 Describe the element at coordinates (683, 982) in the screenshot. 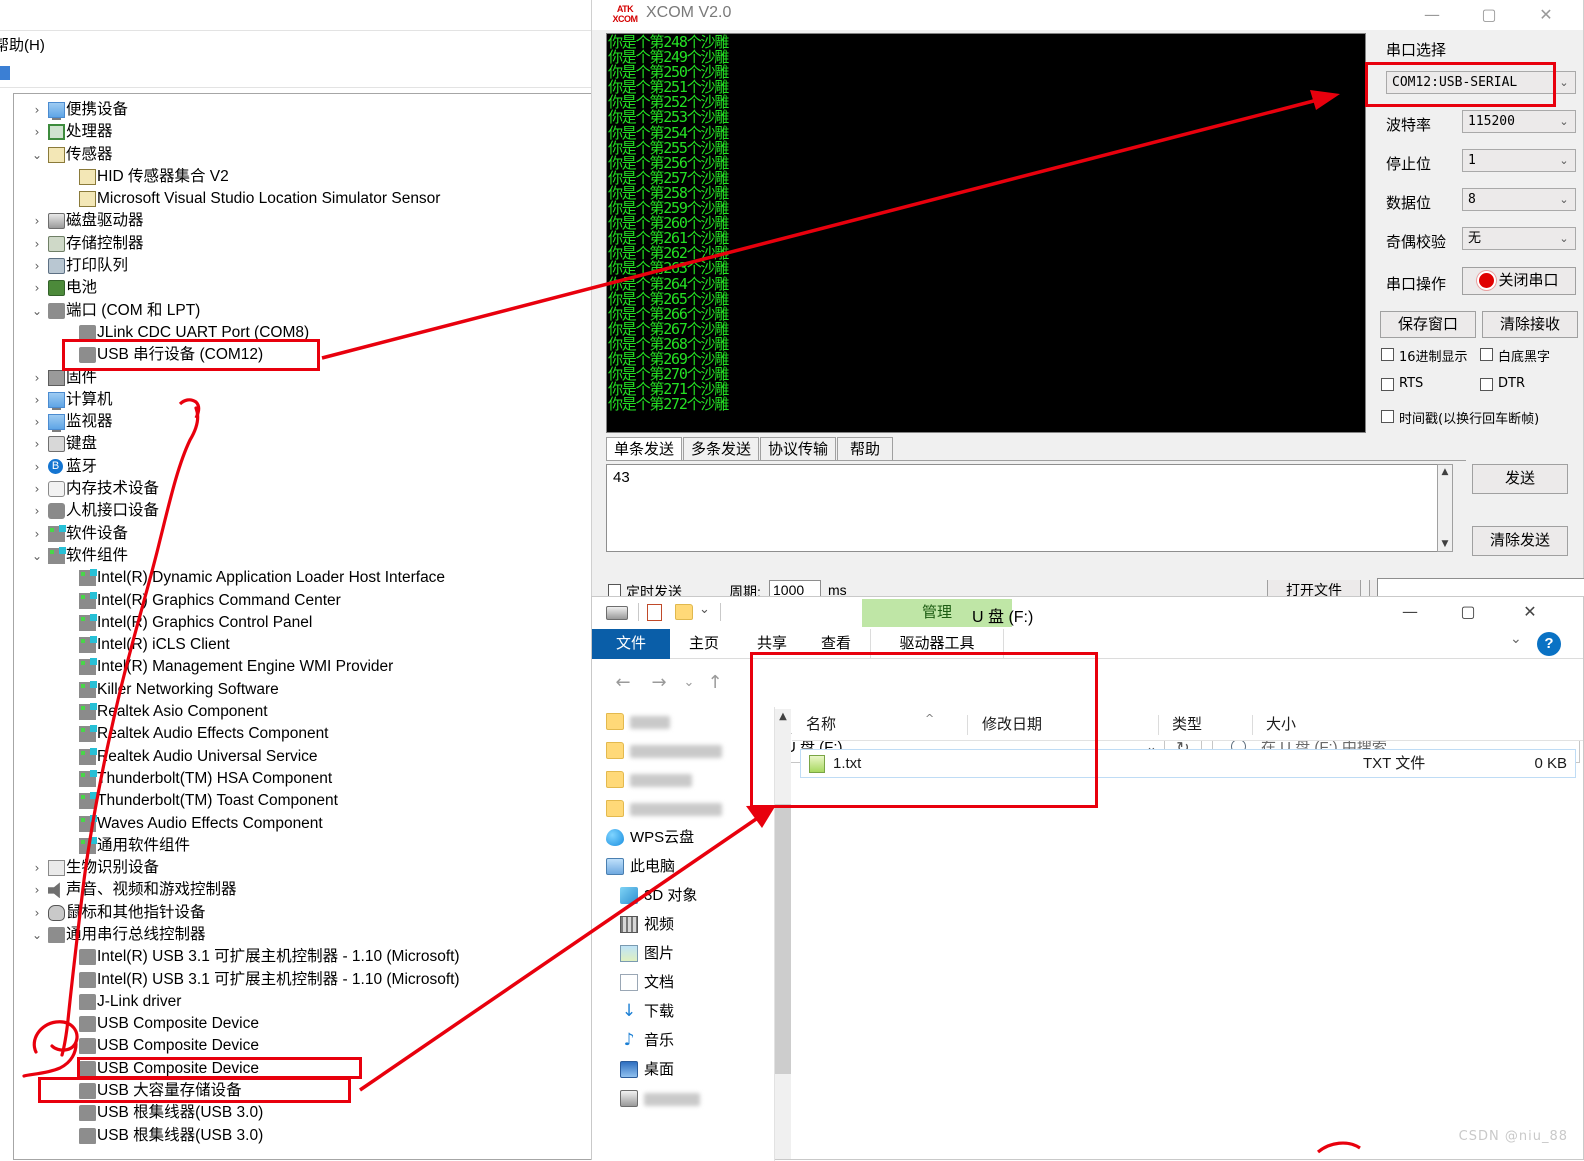

I see `nav-pane-item: 文档` at that location.